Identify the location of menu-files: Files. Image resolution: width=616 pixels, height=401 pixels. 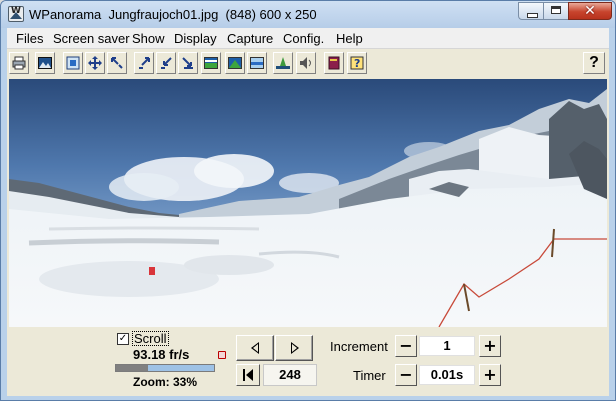
(29, 38).